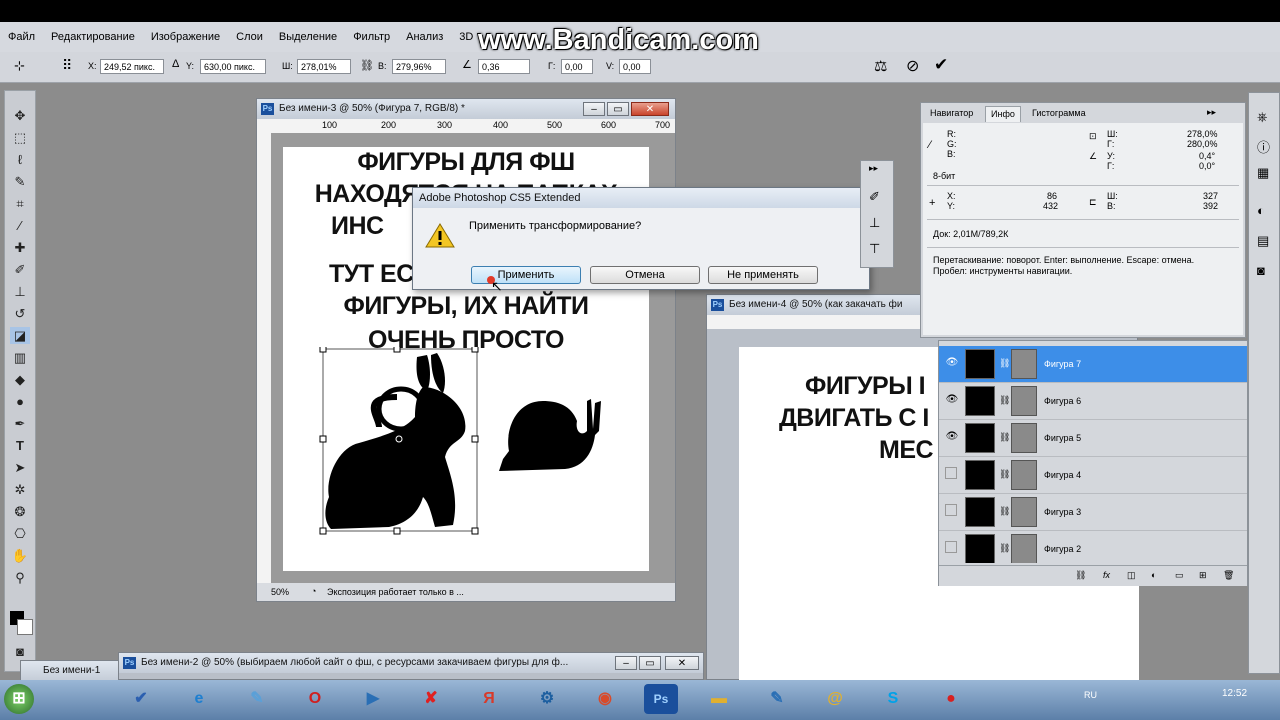 Image resolution: width=1280 pixels, height=720 pixels. What do you see at coordinates (489, 699) in the screenshot?
I see `yandex-icon: Я` at bounding box center [489, 699].